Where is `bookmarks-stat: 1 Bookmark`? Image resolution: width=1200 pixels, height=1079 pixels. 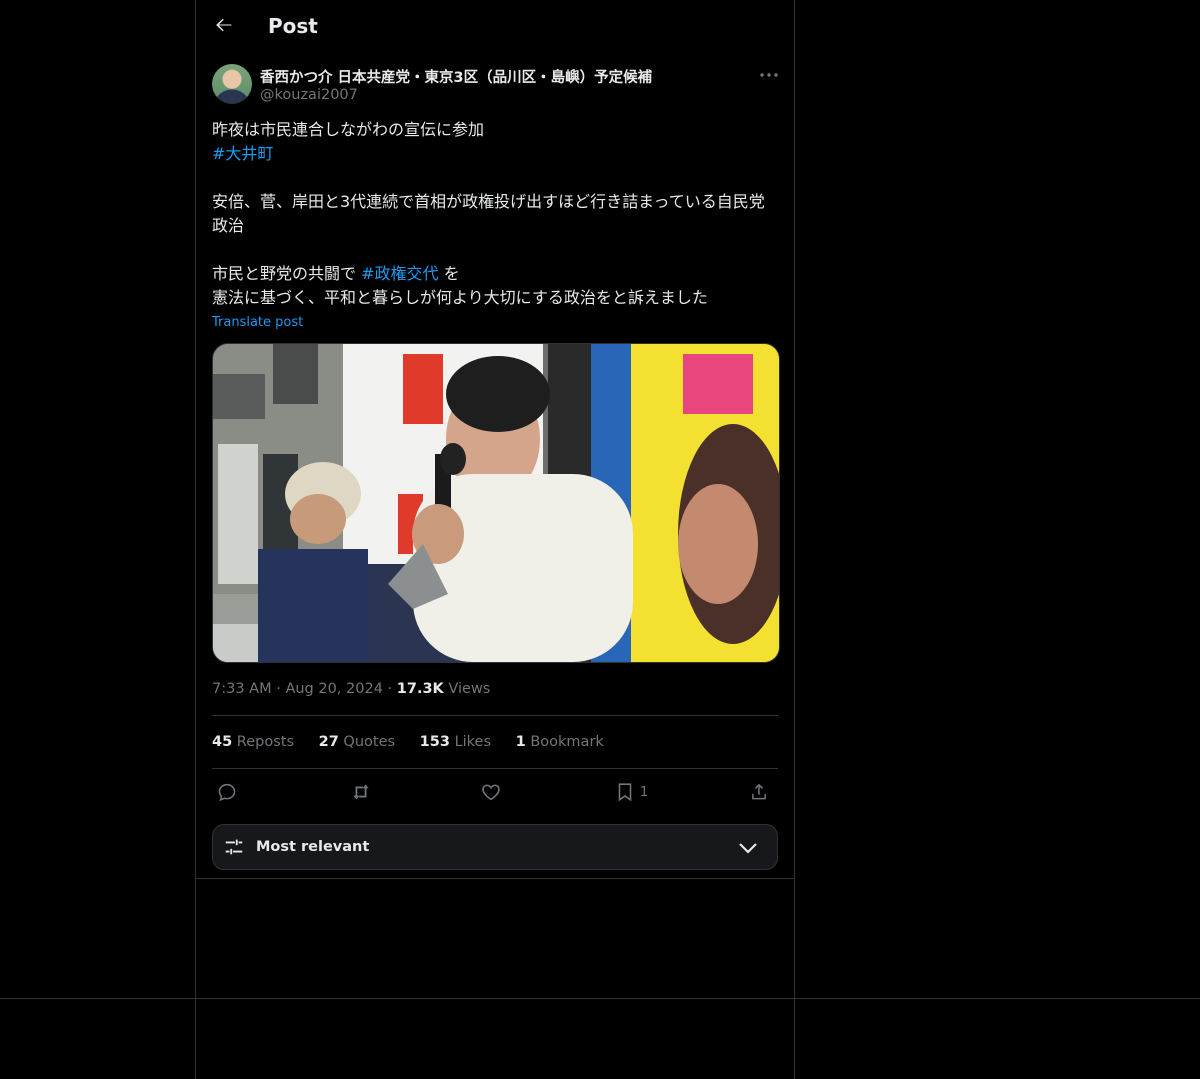 bookmarks-stat: 1 Bookmark is located at coordinates (560, 742).